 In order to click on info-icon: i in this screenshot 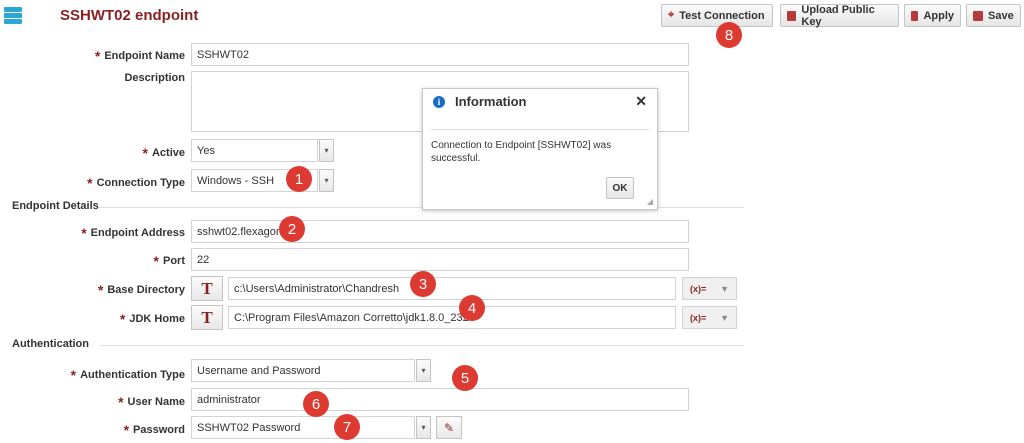, I will do `click(439, 102)`.